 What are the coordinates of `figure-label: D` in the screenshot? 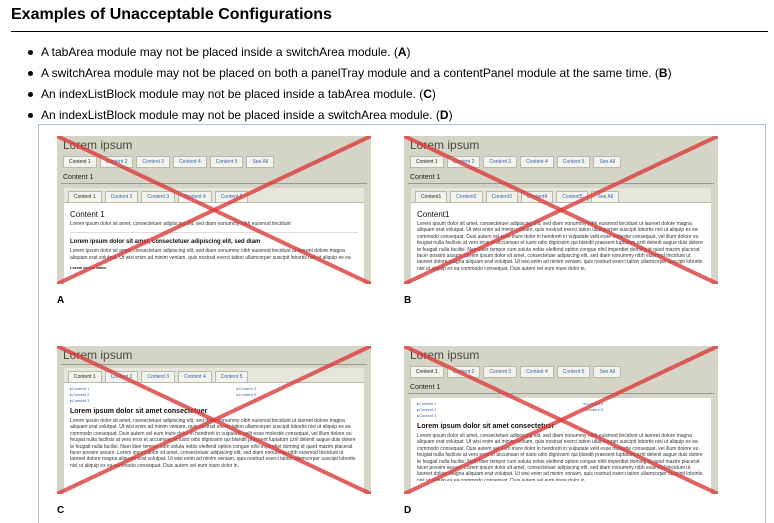 It's located at (408, 510).